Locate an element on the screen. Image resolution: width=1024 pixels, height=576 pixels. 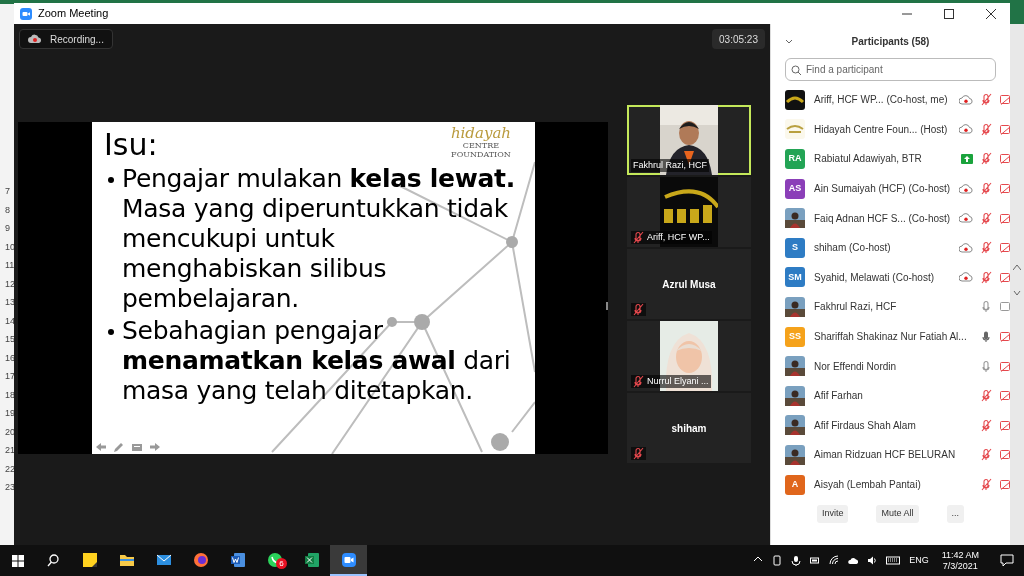
bullet-text: Sebahagian pengajar menamatkan kelas awal dari masa yang telah ditetapkan. is located at coordinates (317, 361).